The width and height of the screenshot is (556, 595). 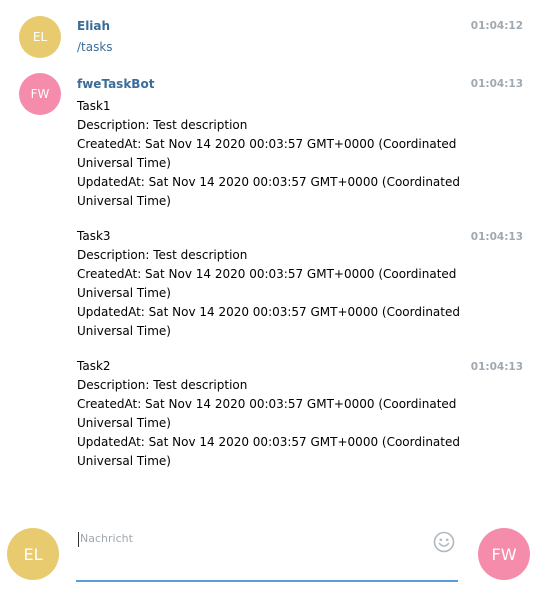 I want to click on sender-name: Eliah, so click(x=93, y=26).